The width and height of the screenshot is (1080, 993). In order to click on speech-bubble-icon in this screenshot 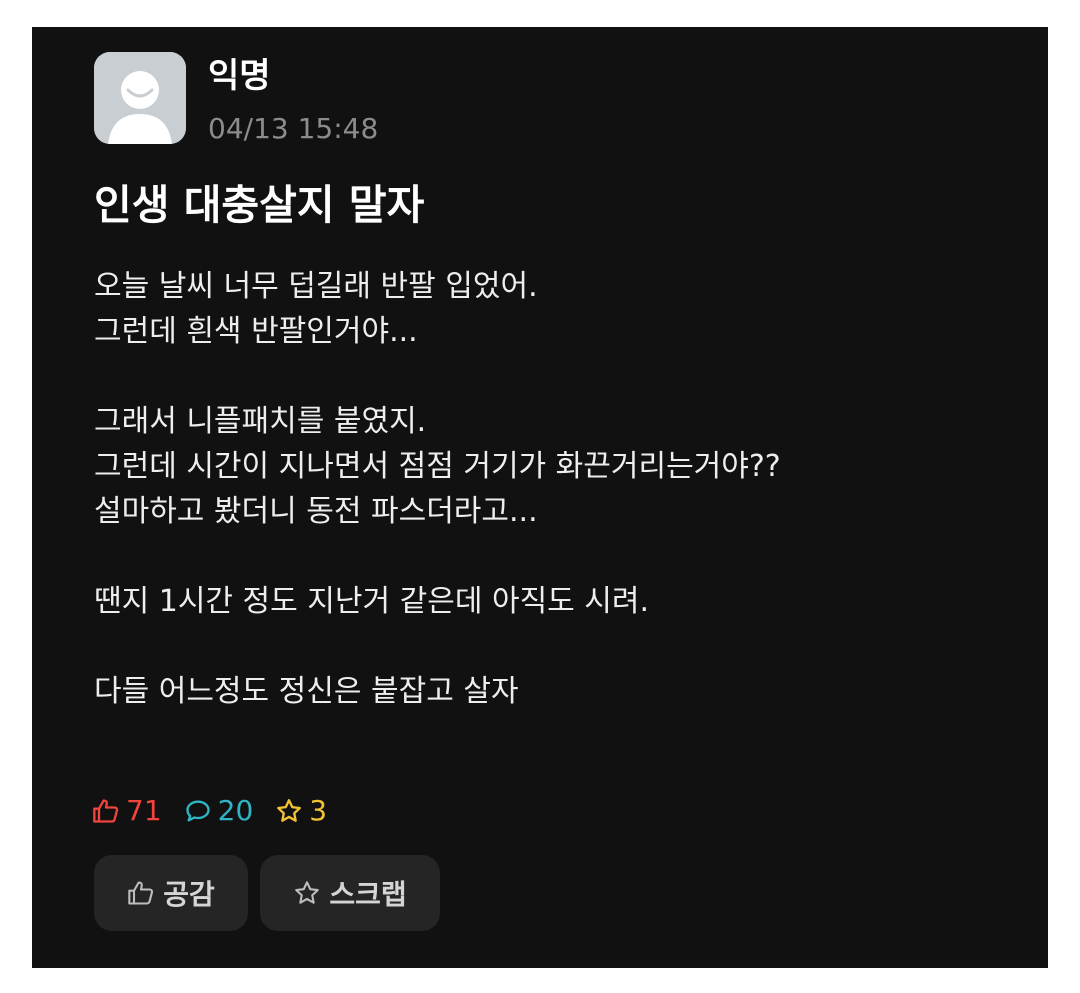, I will do `click(197, 811)`.